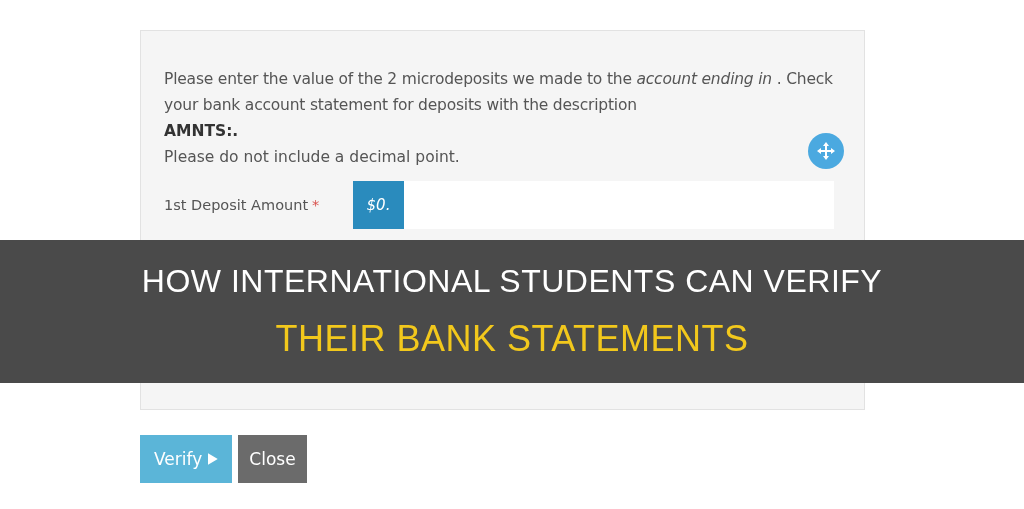 This screenshot has width=1024, height=509. What do you see at coordinates (619, 205) in the screenshot?
I see `input-field` at bounding box center [619, 205].